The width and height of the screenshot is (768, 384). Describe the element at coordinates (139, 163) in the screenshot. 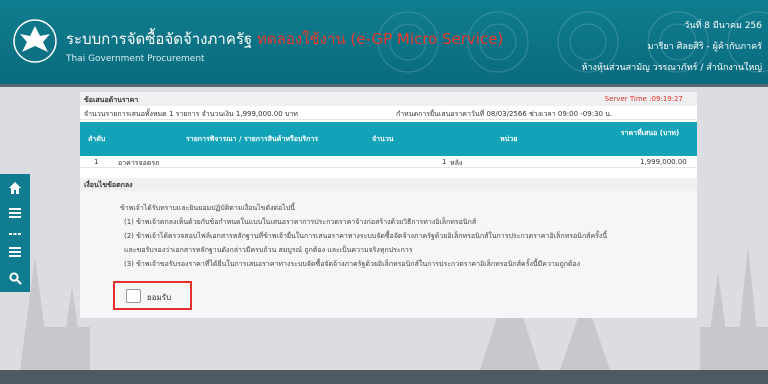

I see `row-item: อาคารจอดรถ` at that location.